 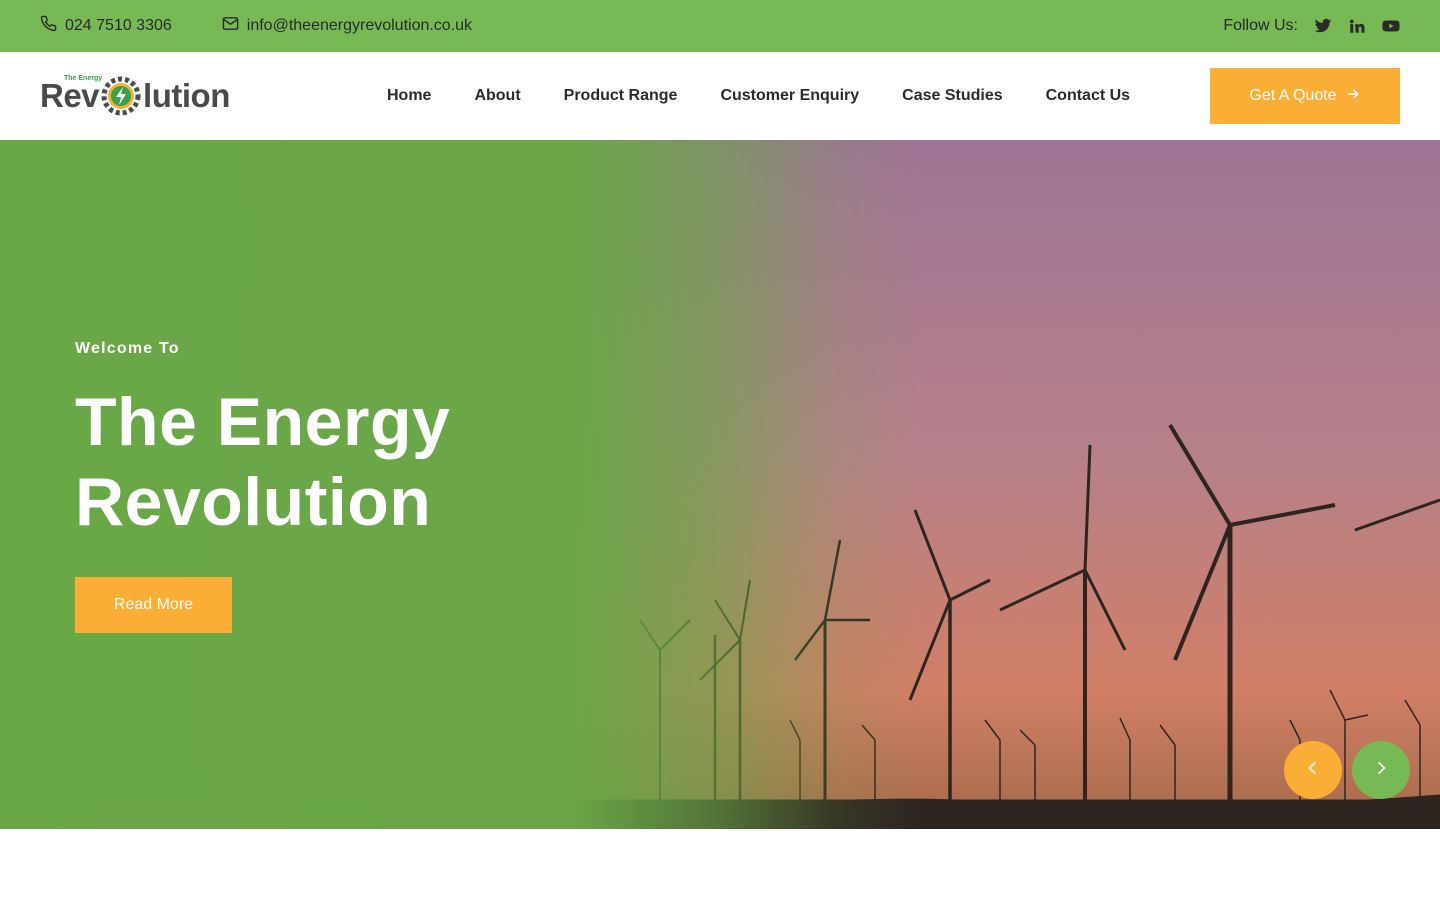 What do you see at coordinates (409, 96) in the screenshot?
I see `nav-home: Home` at bounding box center [409, 96].